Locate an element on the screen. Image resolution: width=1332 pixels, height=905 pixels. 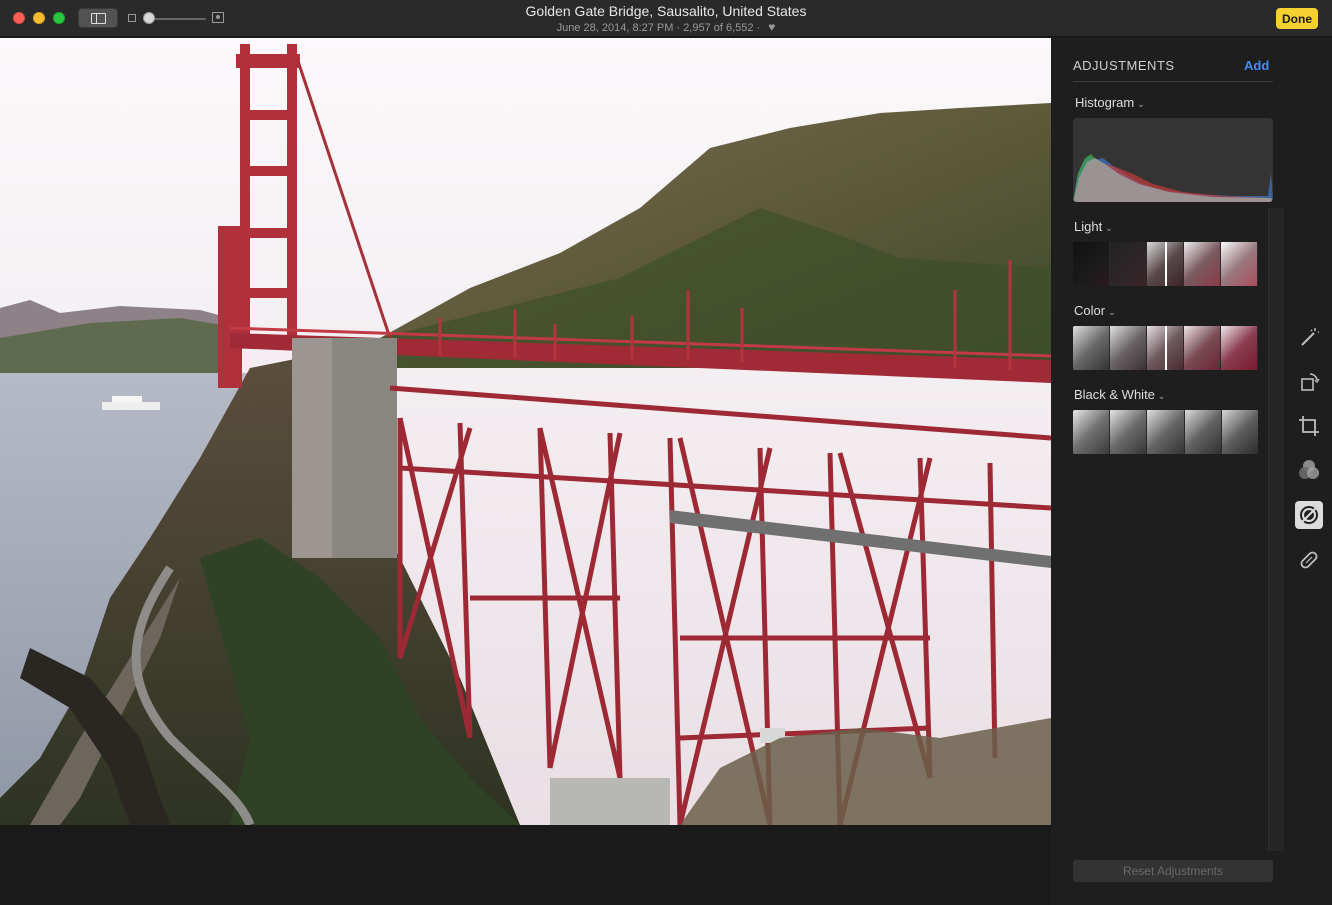
black-white-label: Black & White is located at coordinates (1114, 394).